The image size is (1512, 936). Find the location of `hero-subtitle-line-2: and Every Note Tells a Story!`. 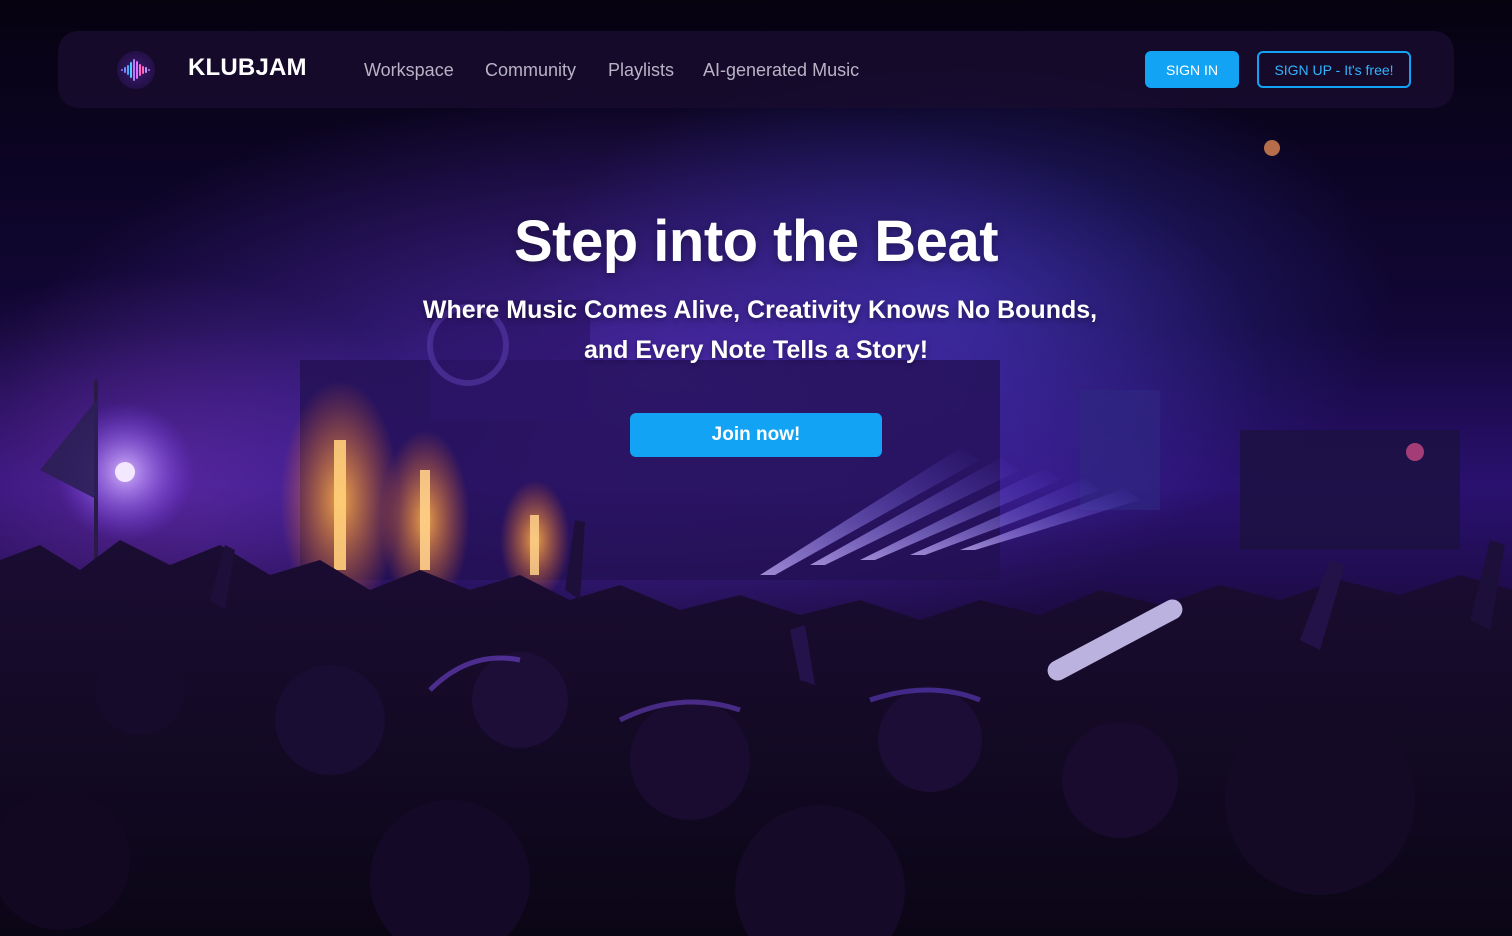

hero-subtitle-line-2: and Every Note Tells a Story! is located at coordinates (756, 350).